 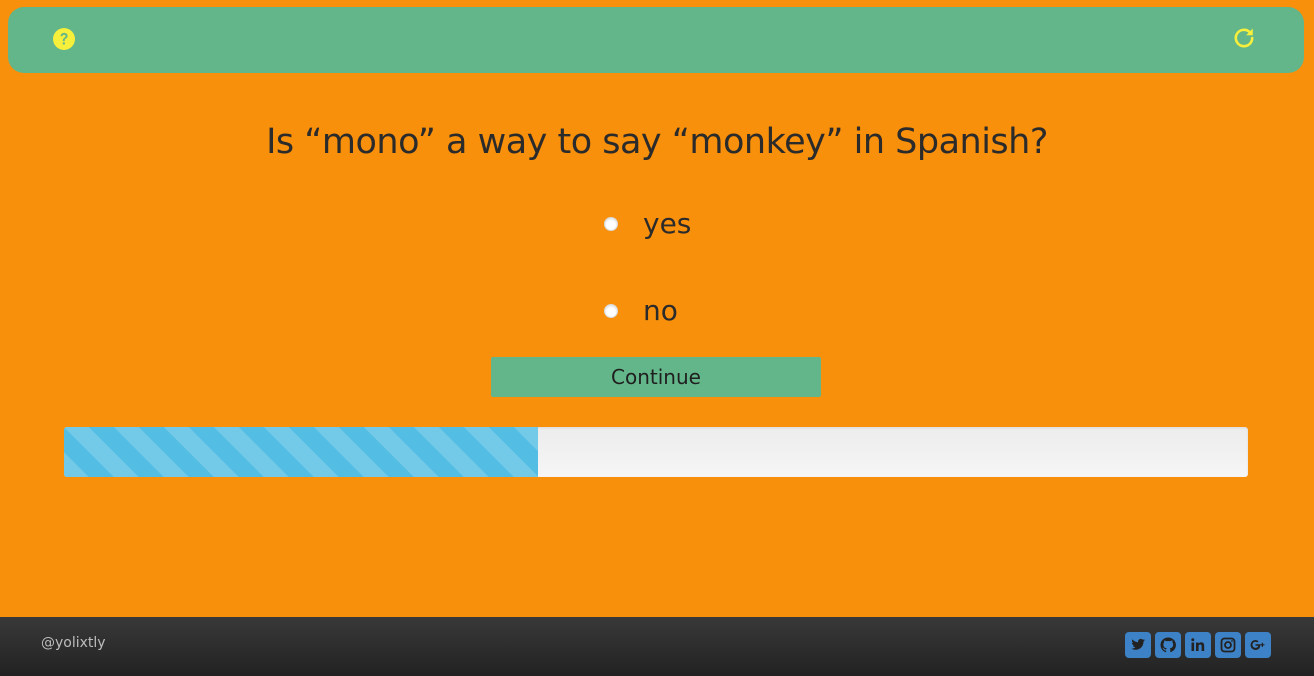 What do you see at coordinates (656, 40) in the screenshot?
I see `top-bar` at bounding box center [656, 40].